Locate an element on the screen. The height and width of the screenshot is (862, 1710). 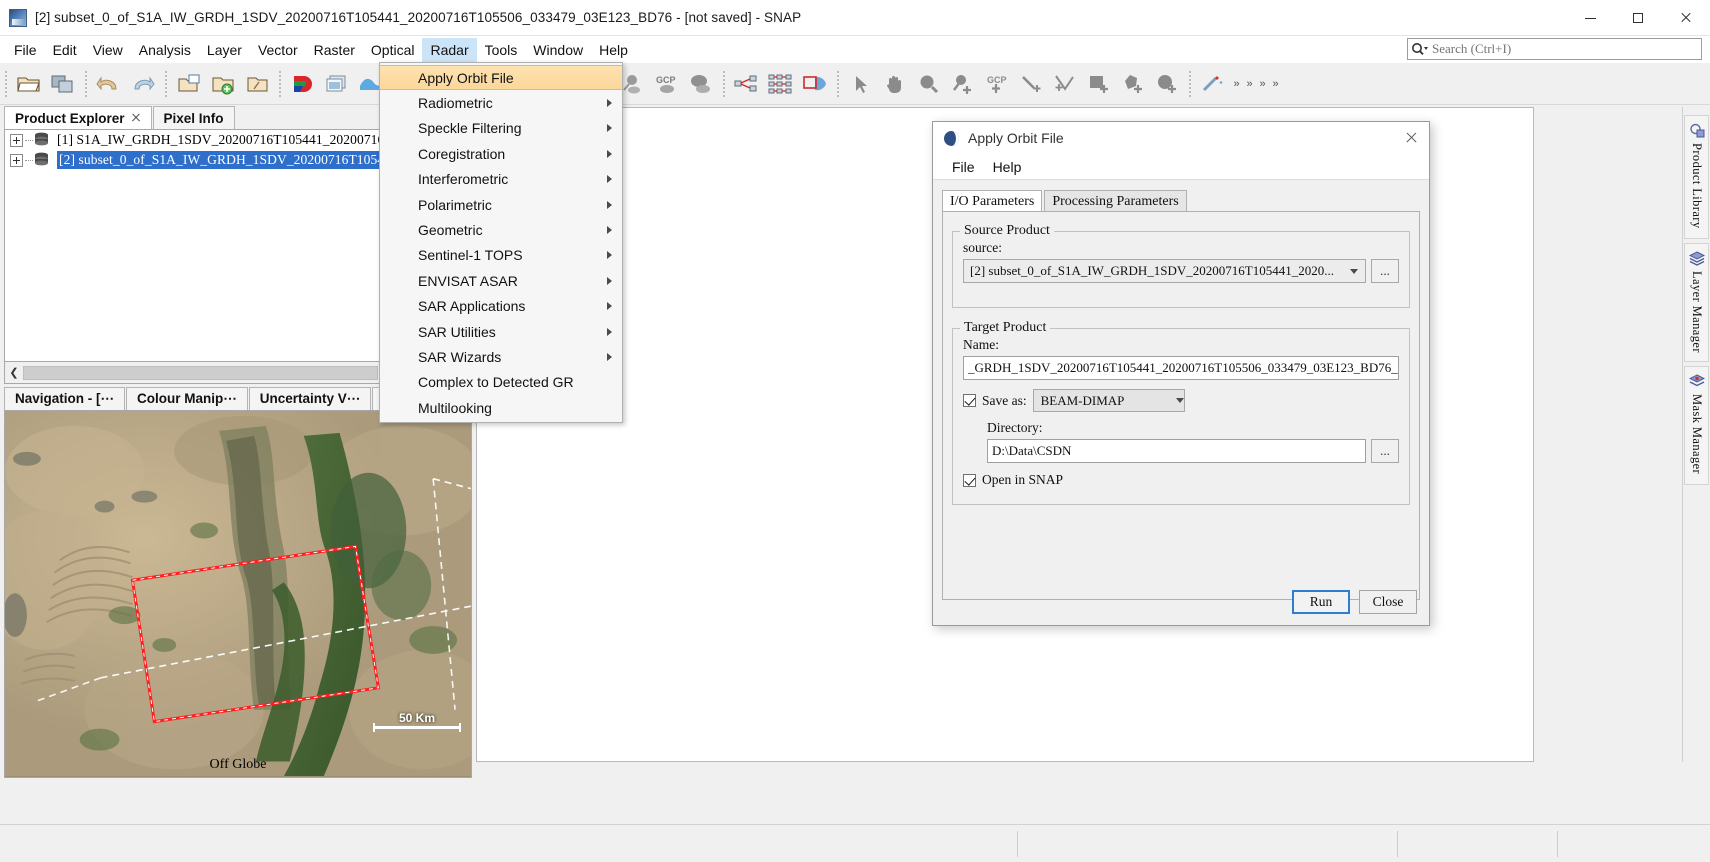
directory-input: D:\Data\CSDN is located at coordinates (1176, 451).